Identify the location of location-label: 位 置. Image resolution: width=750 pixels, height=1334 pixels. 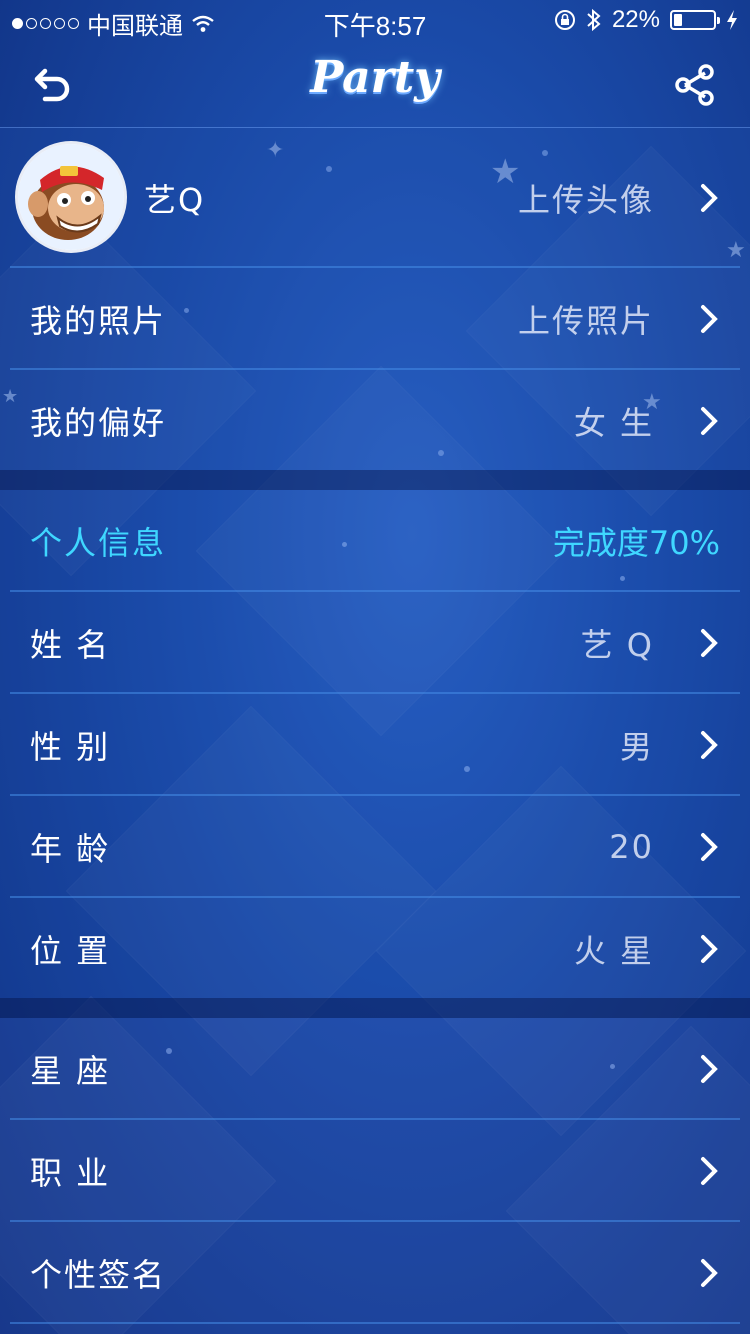
(70, 951).